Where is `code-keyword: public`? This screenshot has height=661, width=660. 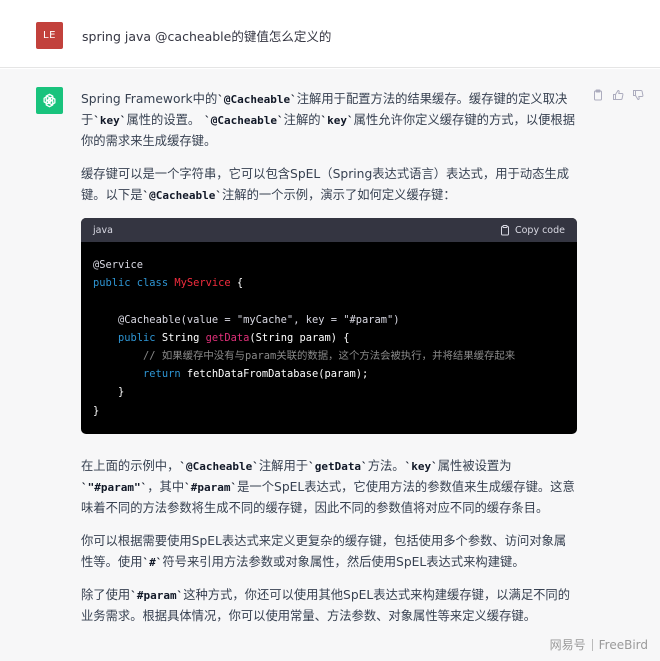 code-keyword: public is located at coordinates (137, 337).